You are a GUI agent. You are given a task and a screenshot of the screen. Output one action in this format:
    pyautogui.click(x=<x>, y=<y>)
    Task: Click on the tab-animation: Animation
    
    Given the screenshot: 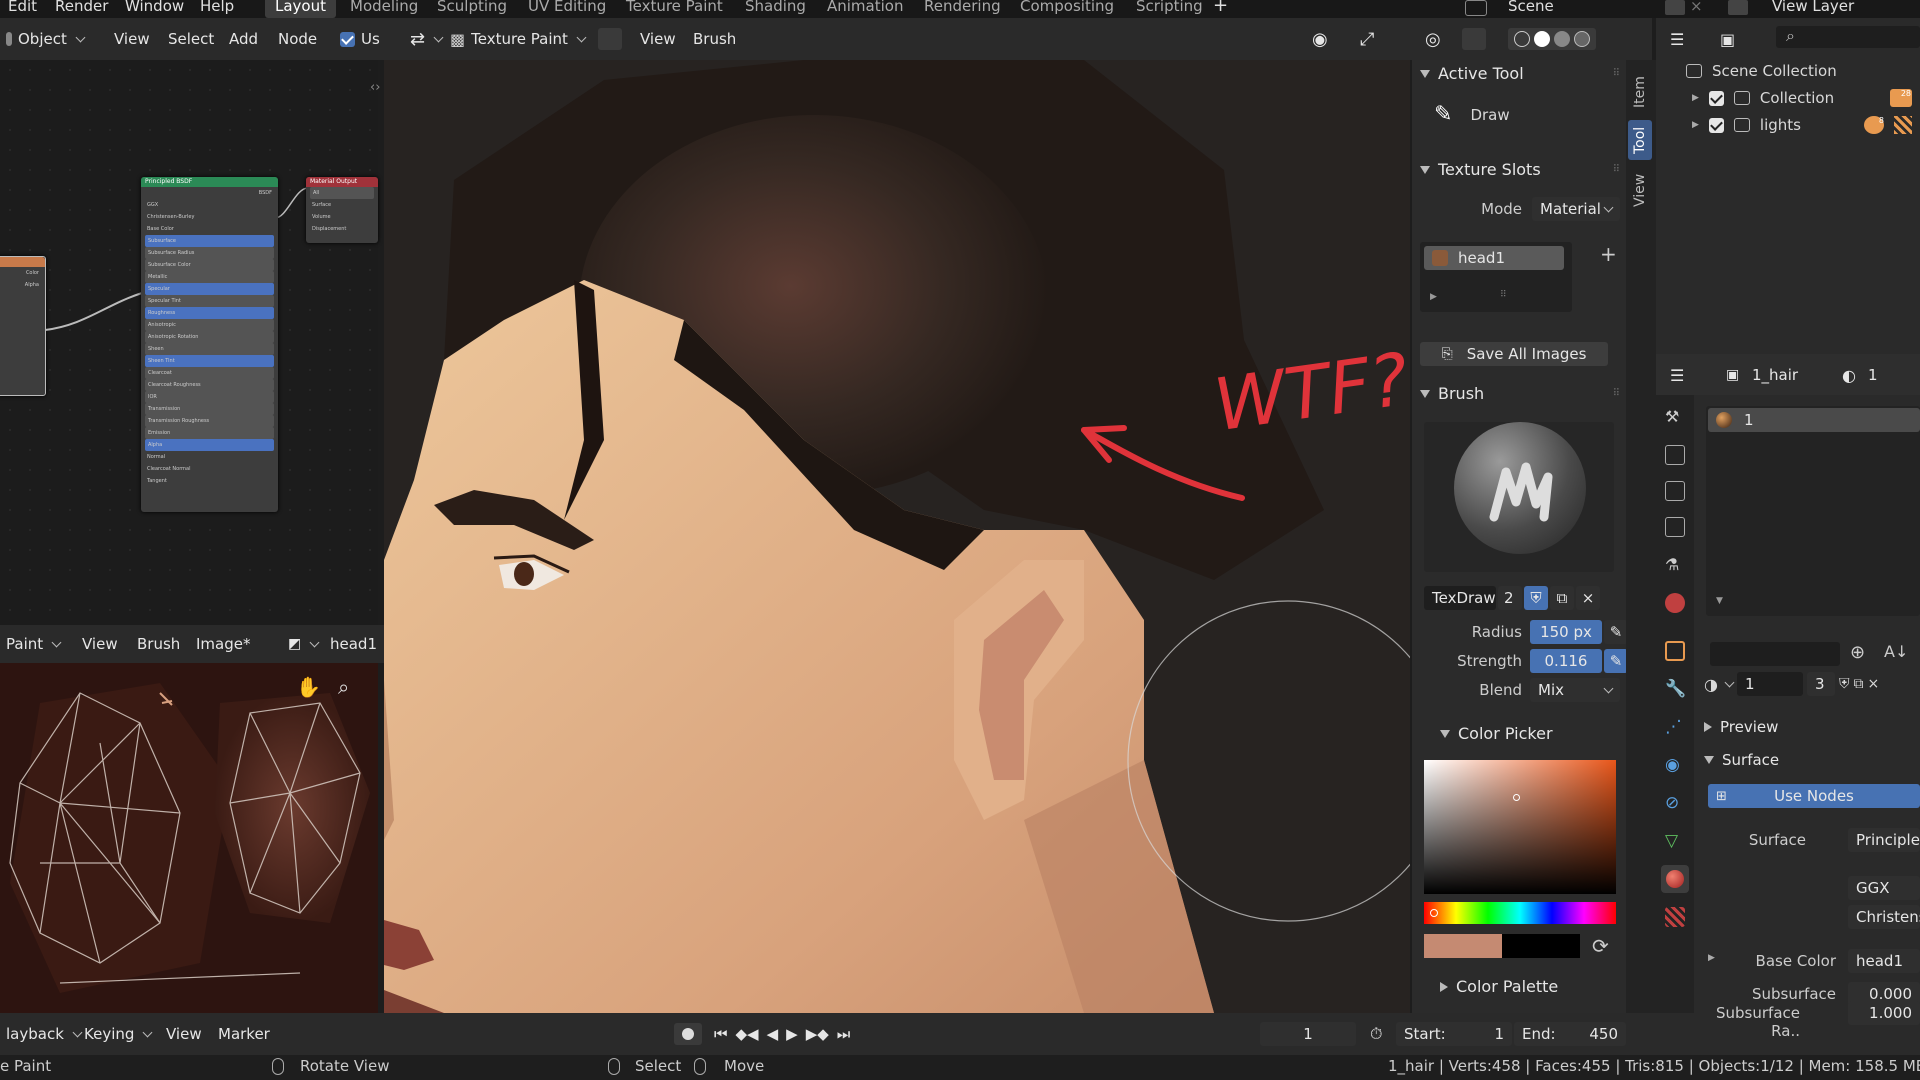 What is the action you would take?
    pyautogui.click(x=865, y=9)
    